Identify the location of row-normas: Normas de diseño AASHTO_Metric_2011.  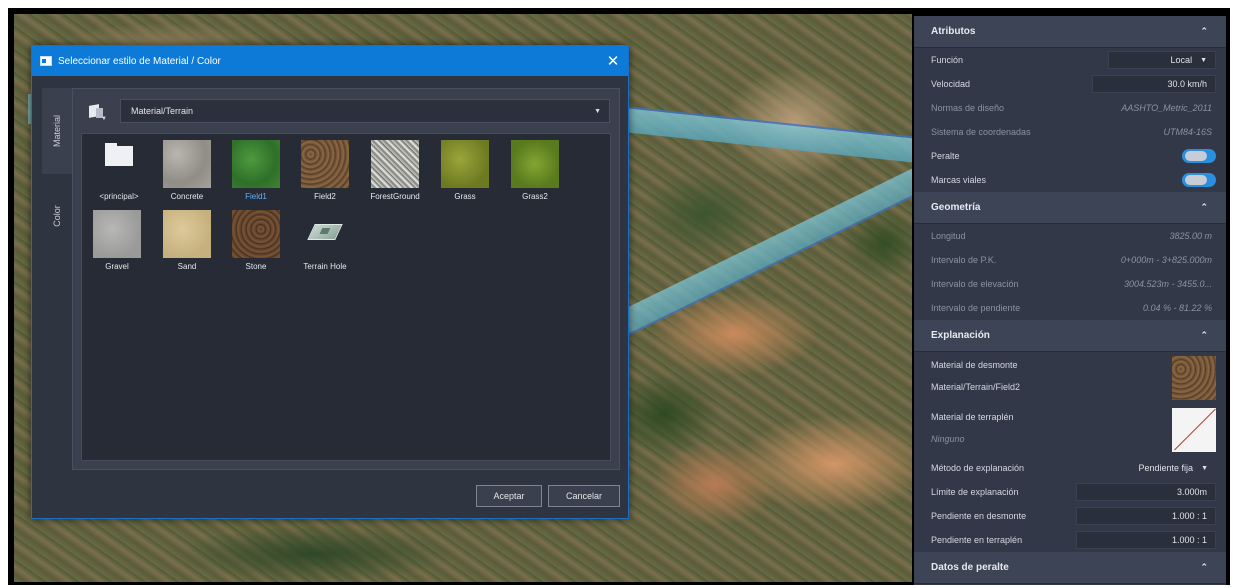
(1070, 108).